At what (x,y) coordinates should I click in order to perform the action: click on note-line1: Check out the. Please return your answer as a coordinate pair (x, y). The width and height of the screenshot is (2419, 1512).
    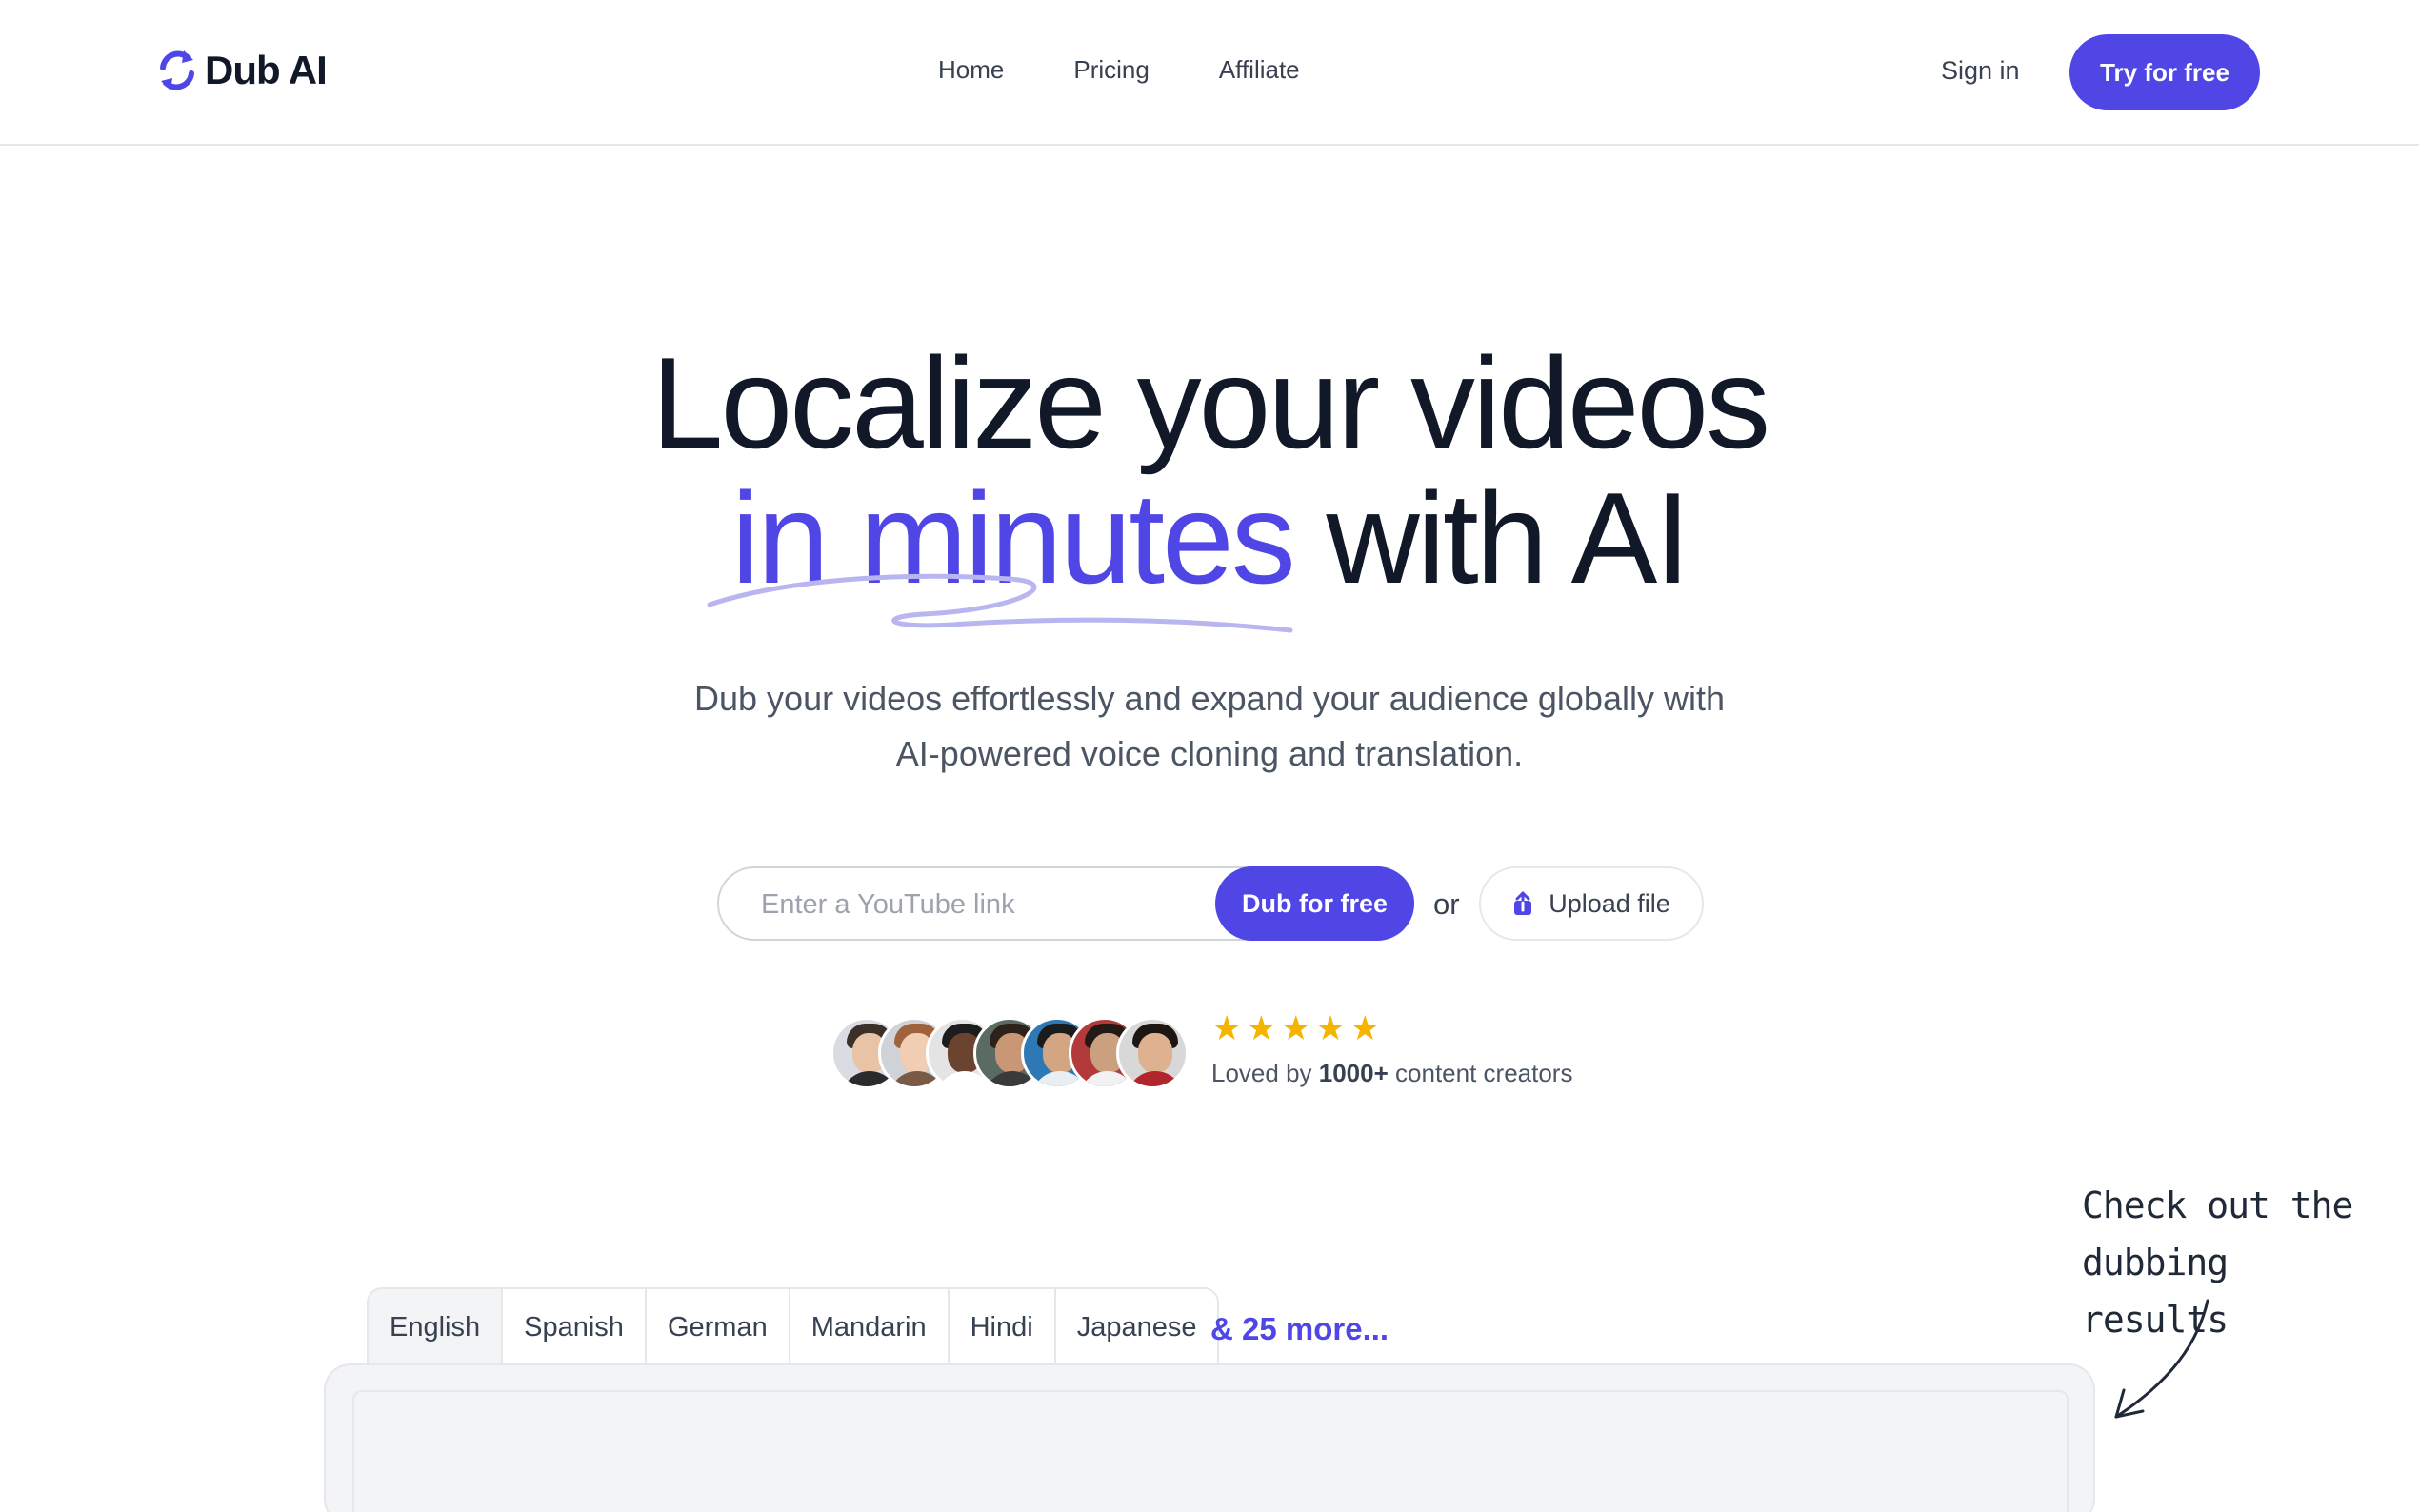
    Looking at the image, I should click on (2217, 1205).